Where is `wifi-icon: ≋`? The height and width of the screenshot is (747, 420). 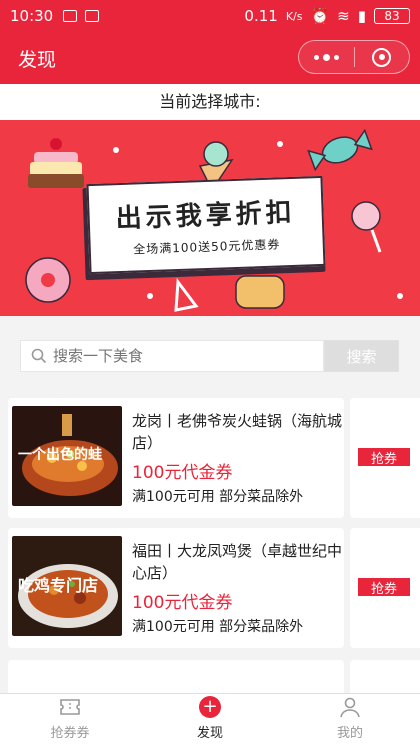 wifi-icon: ≋ is located at coordinates (343, 16).